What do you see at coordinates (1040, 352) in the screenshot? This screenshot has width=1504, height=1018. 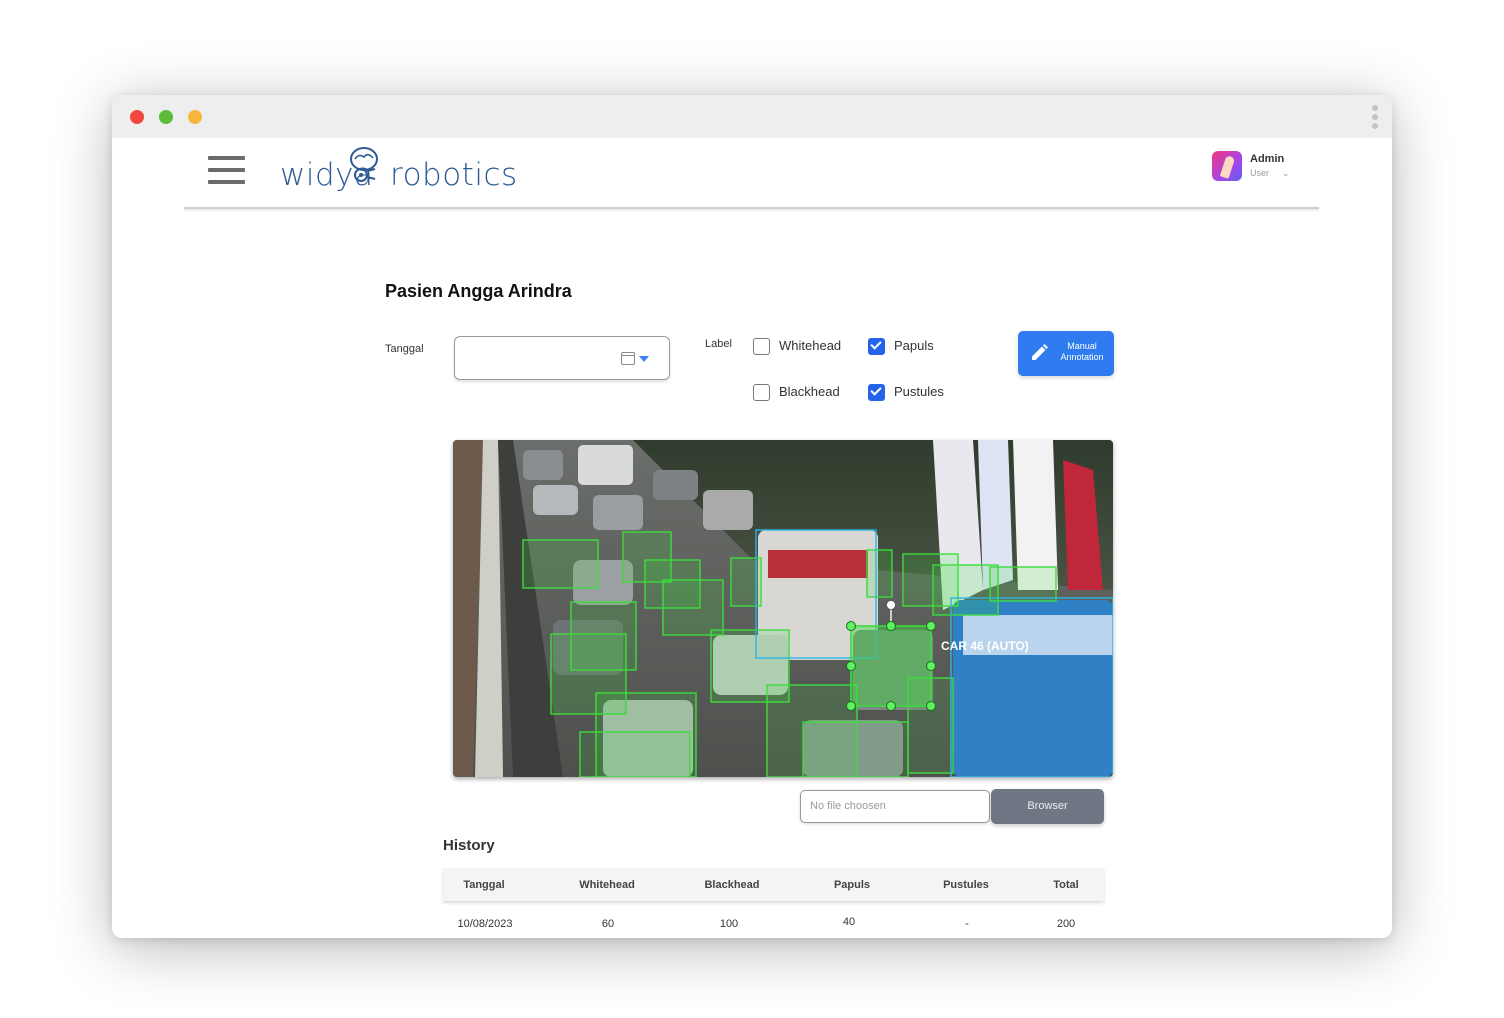 I see `pencil-icon` at bounding box center [1040, 352].